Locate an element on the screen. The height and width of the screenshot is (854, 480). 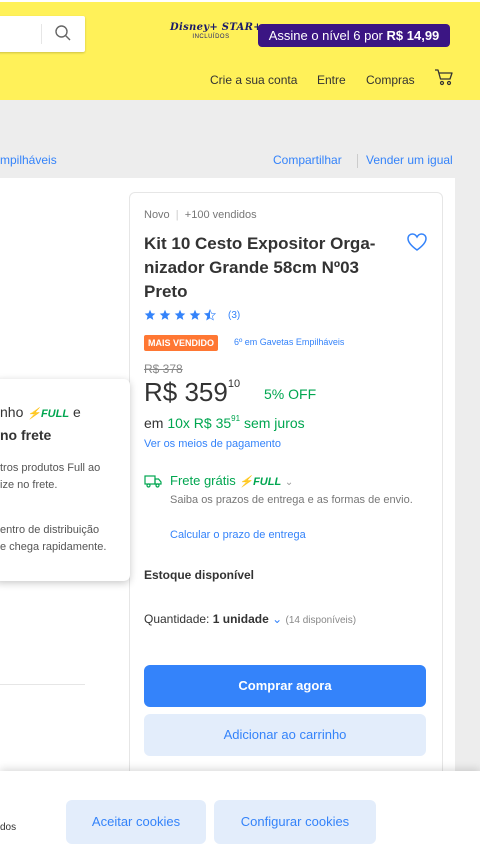
panel-divider is located at coordinates (42, 684).